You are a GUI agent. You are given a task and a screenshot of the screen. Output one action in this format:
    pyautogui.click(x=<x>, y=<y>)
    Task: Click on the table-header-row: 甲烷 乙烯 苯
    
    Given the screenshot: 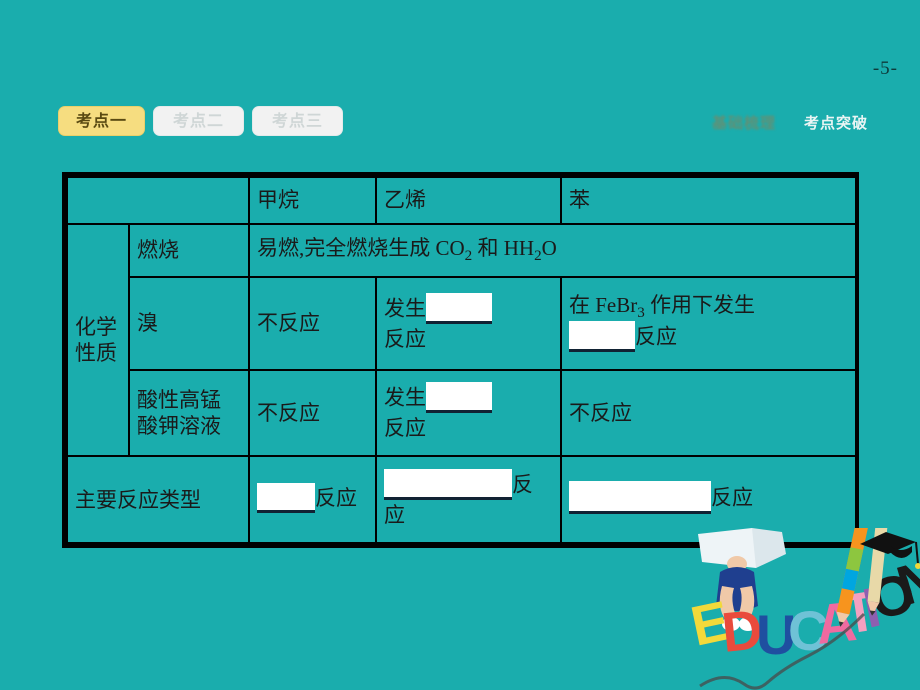 What is the action you would take?
    pyautogui.click(x=461, y=200)
    